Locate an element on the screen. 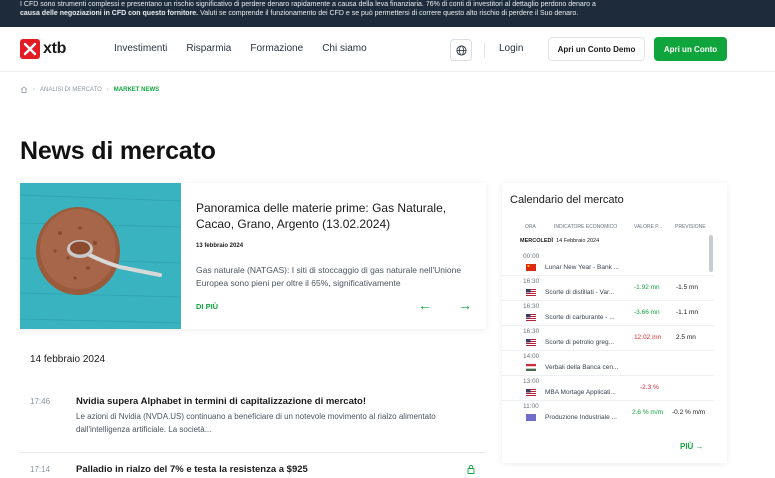  x-logo-icon is located at coordinates (30, 49).